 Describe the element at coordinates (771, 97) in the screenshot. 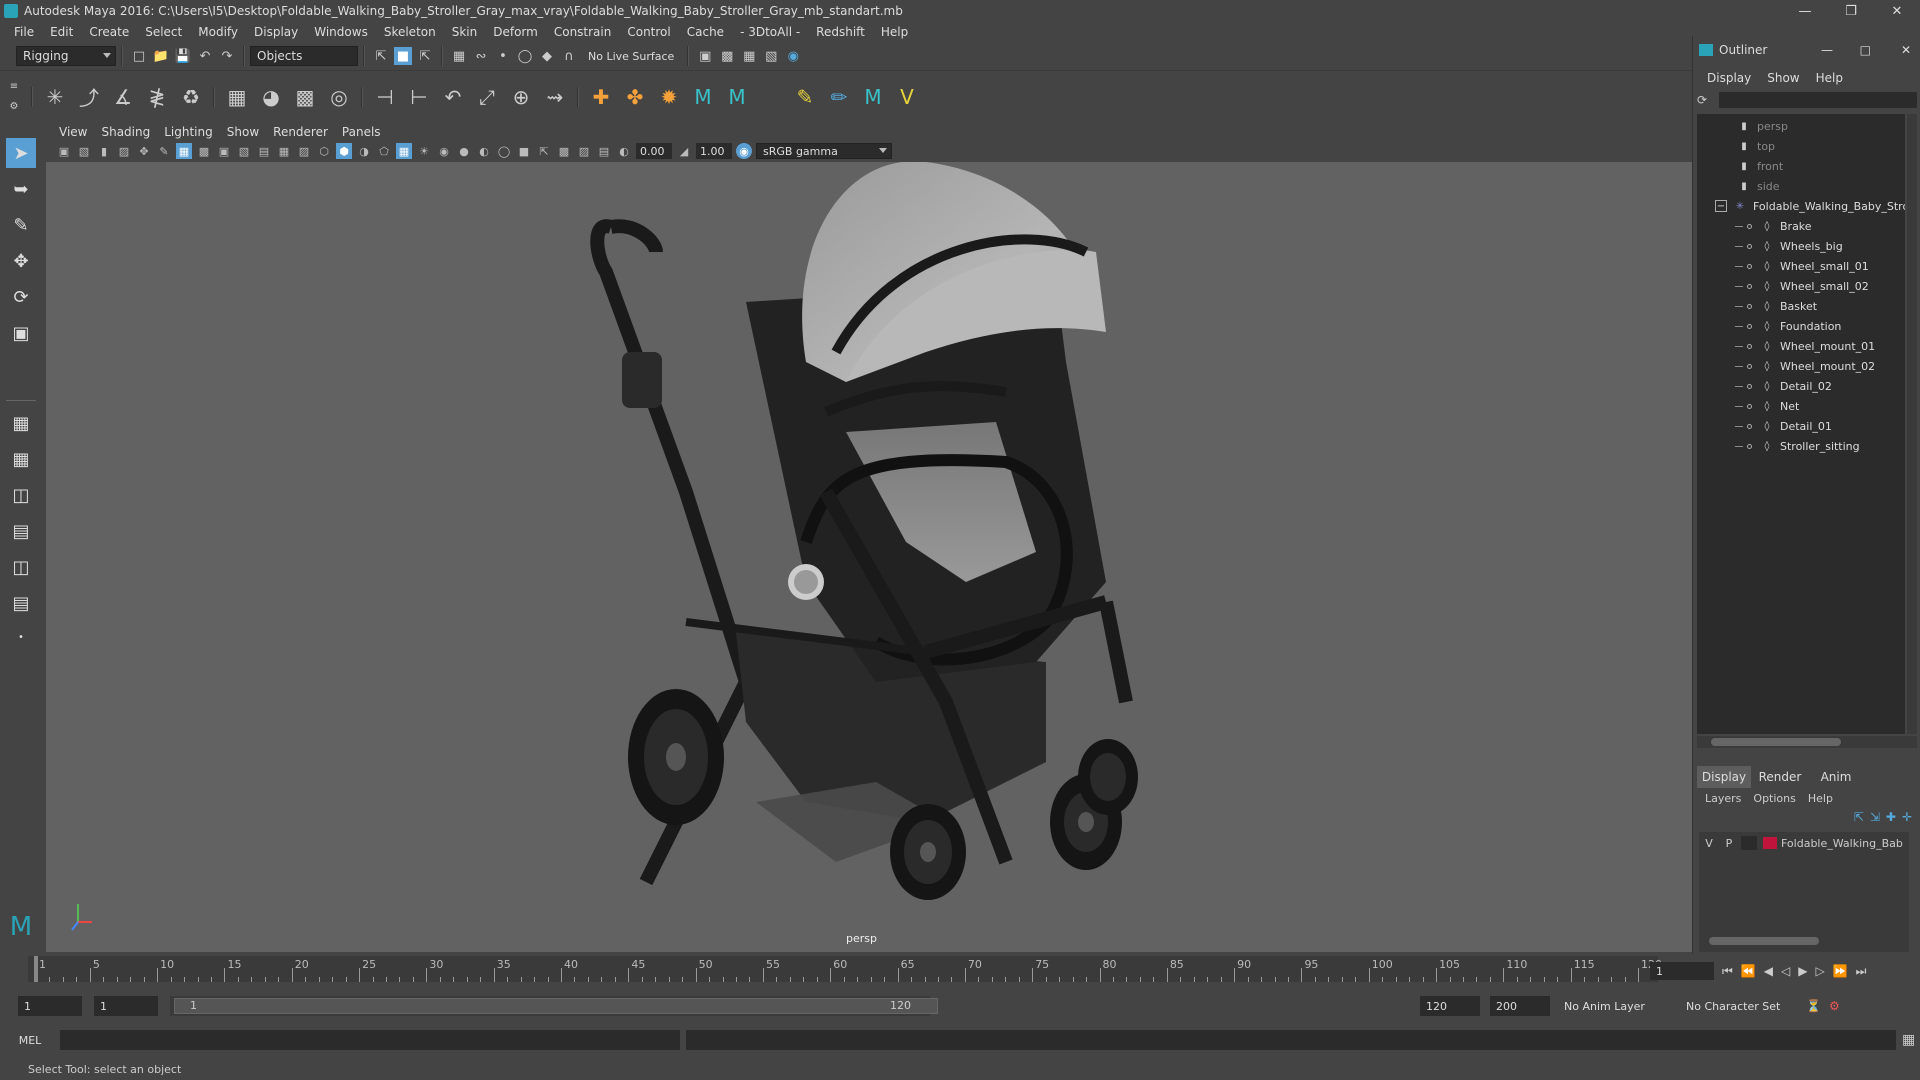

I see `blank-shelf-icon` at that location.